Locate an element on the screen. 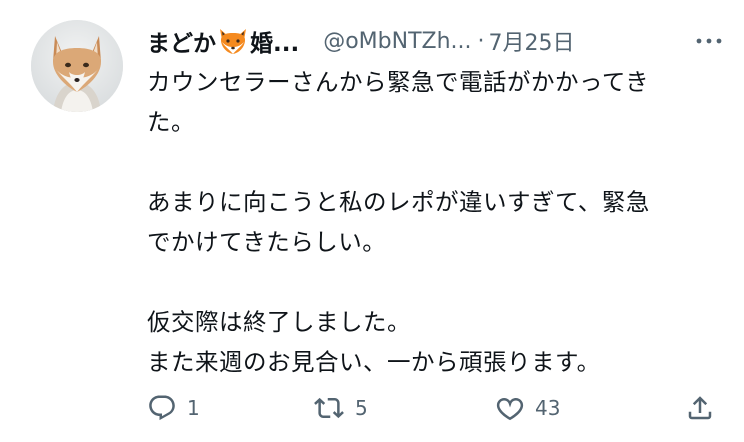 The image size is (744, 442). reply-button: 1 is located at coordinates (173, 408).